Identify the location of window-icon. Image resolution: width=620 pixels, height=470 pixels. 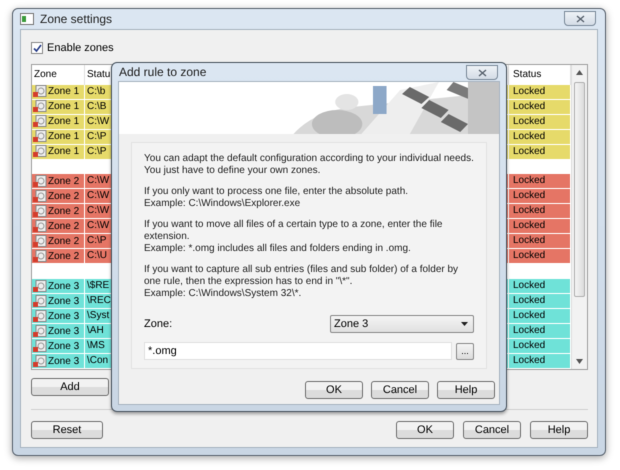
(27, 19).